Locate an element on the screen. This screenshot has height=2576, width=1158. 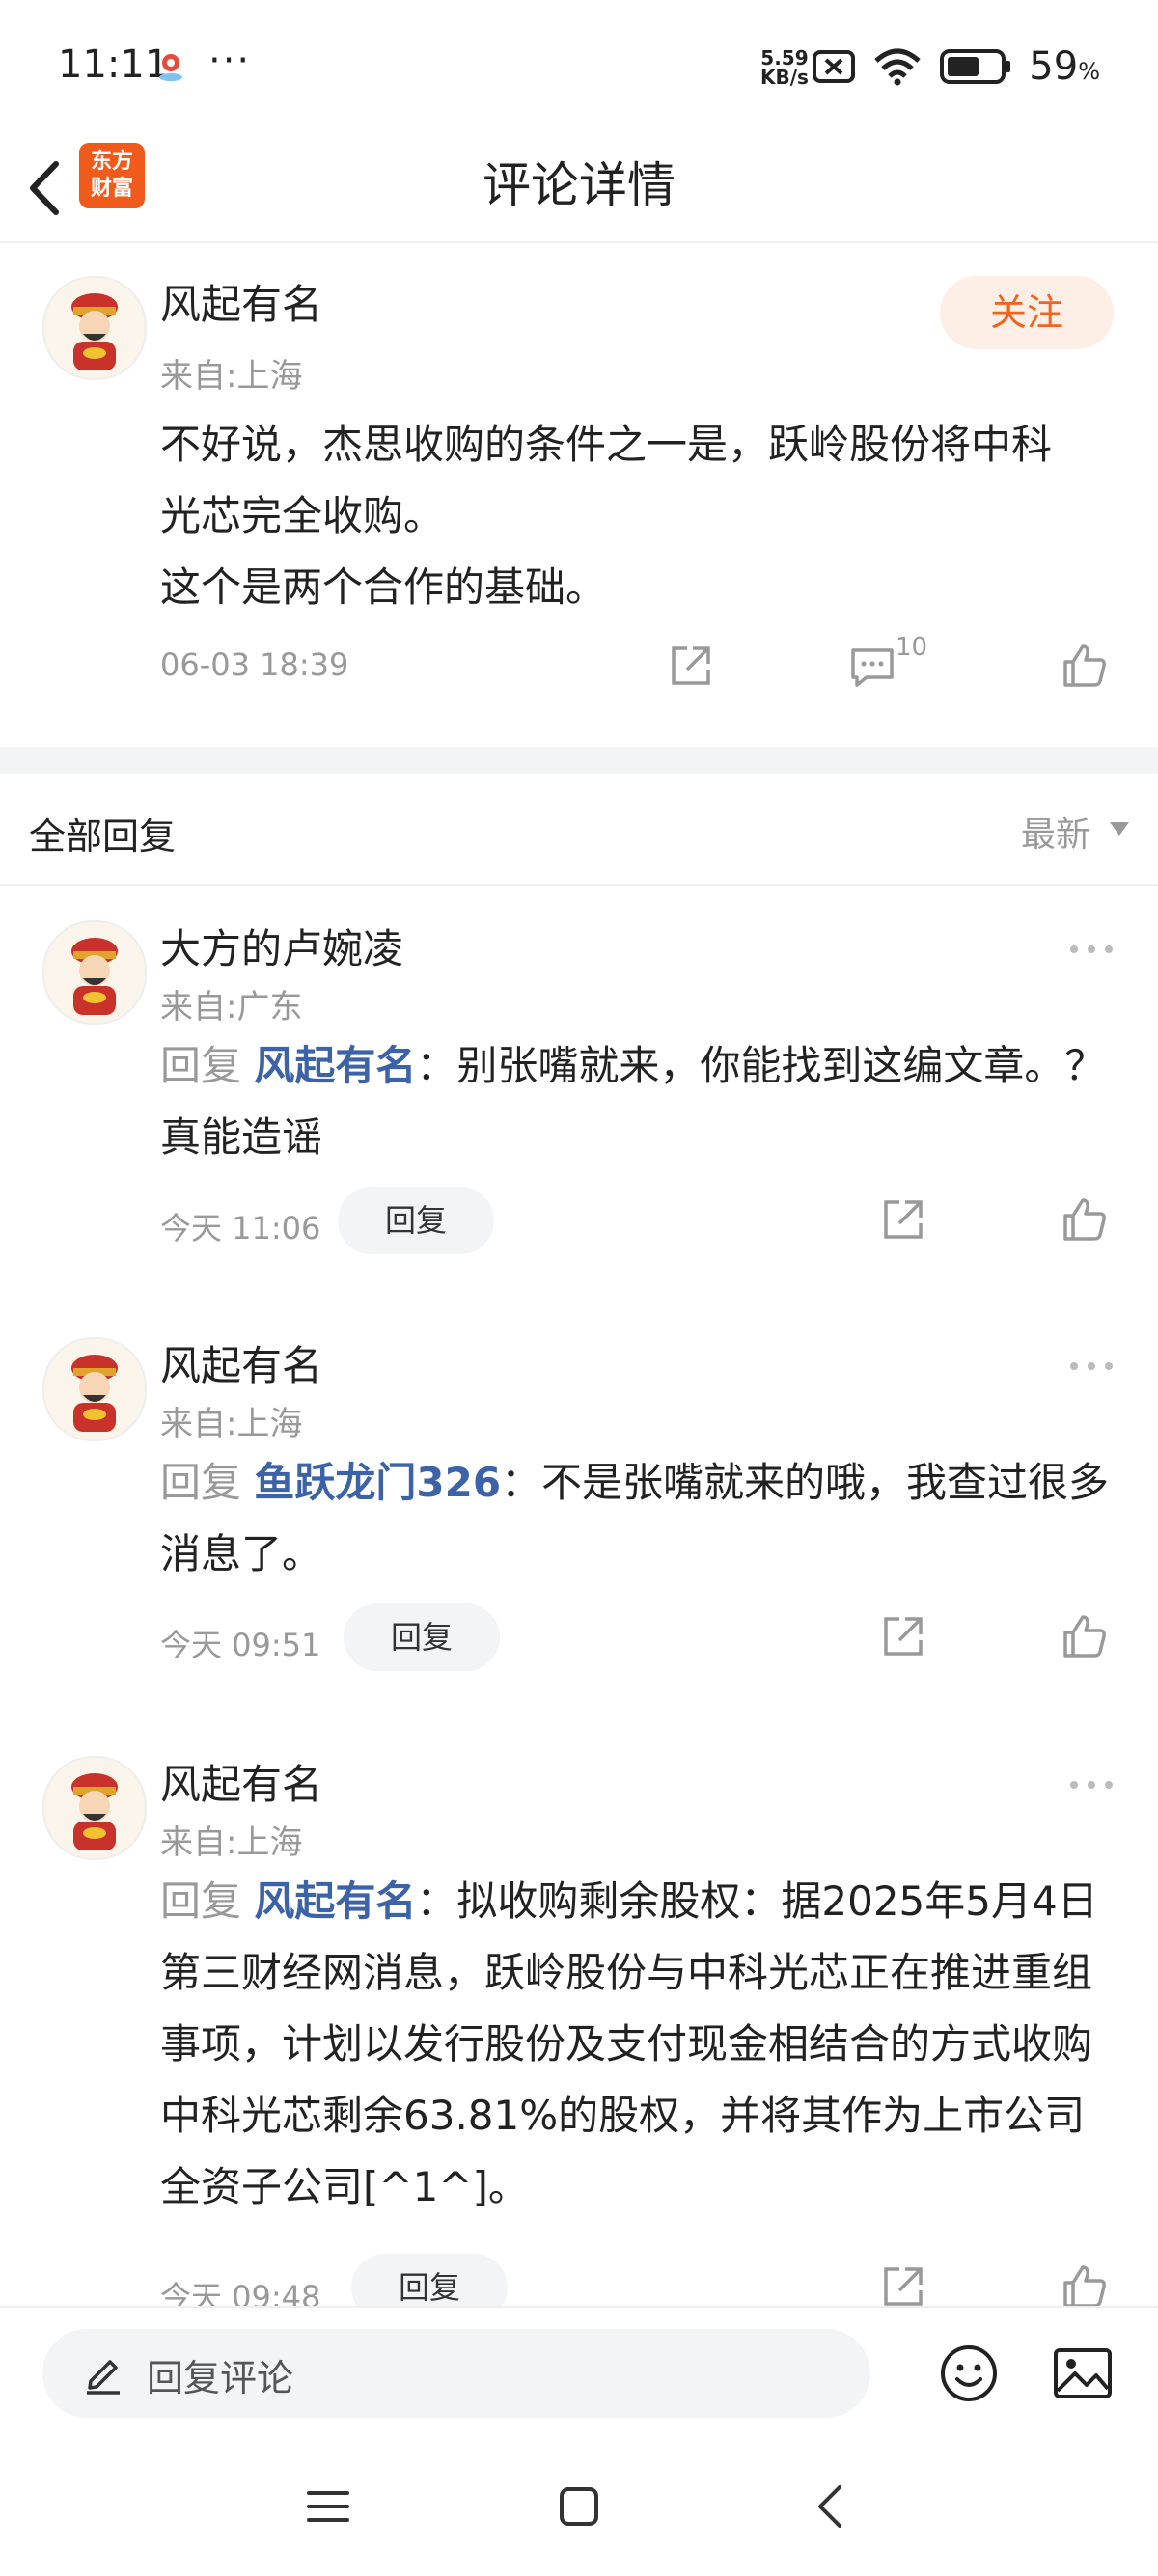
reply-text: 回复 风起有名：别张嘴就来，你能找到这编文章。？ 真能造谣 is located at coordinates (642, 1101).